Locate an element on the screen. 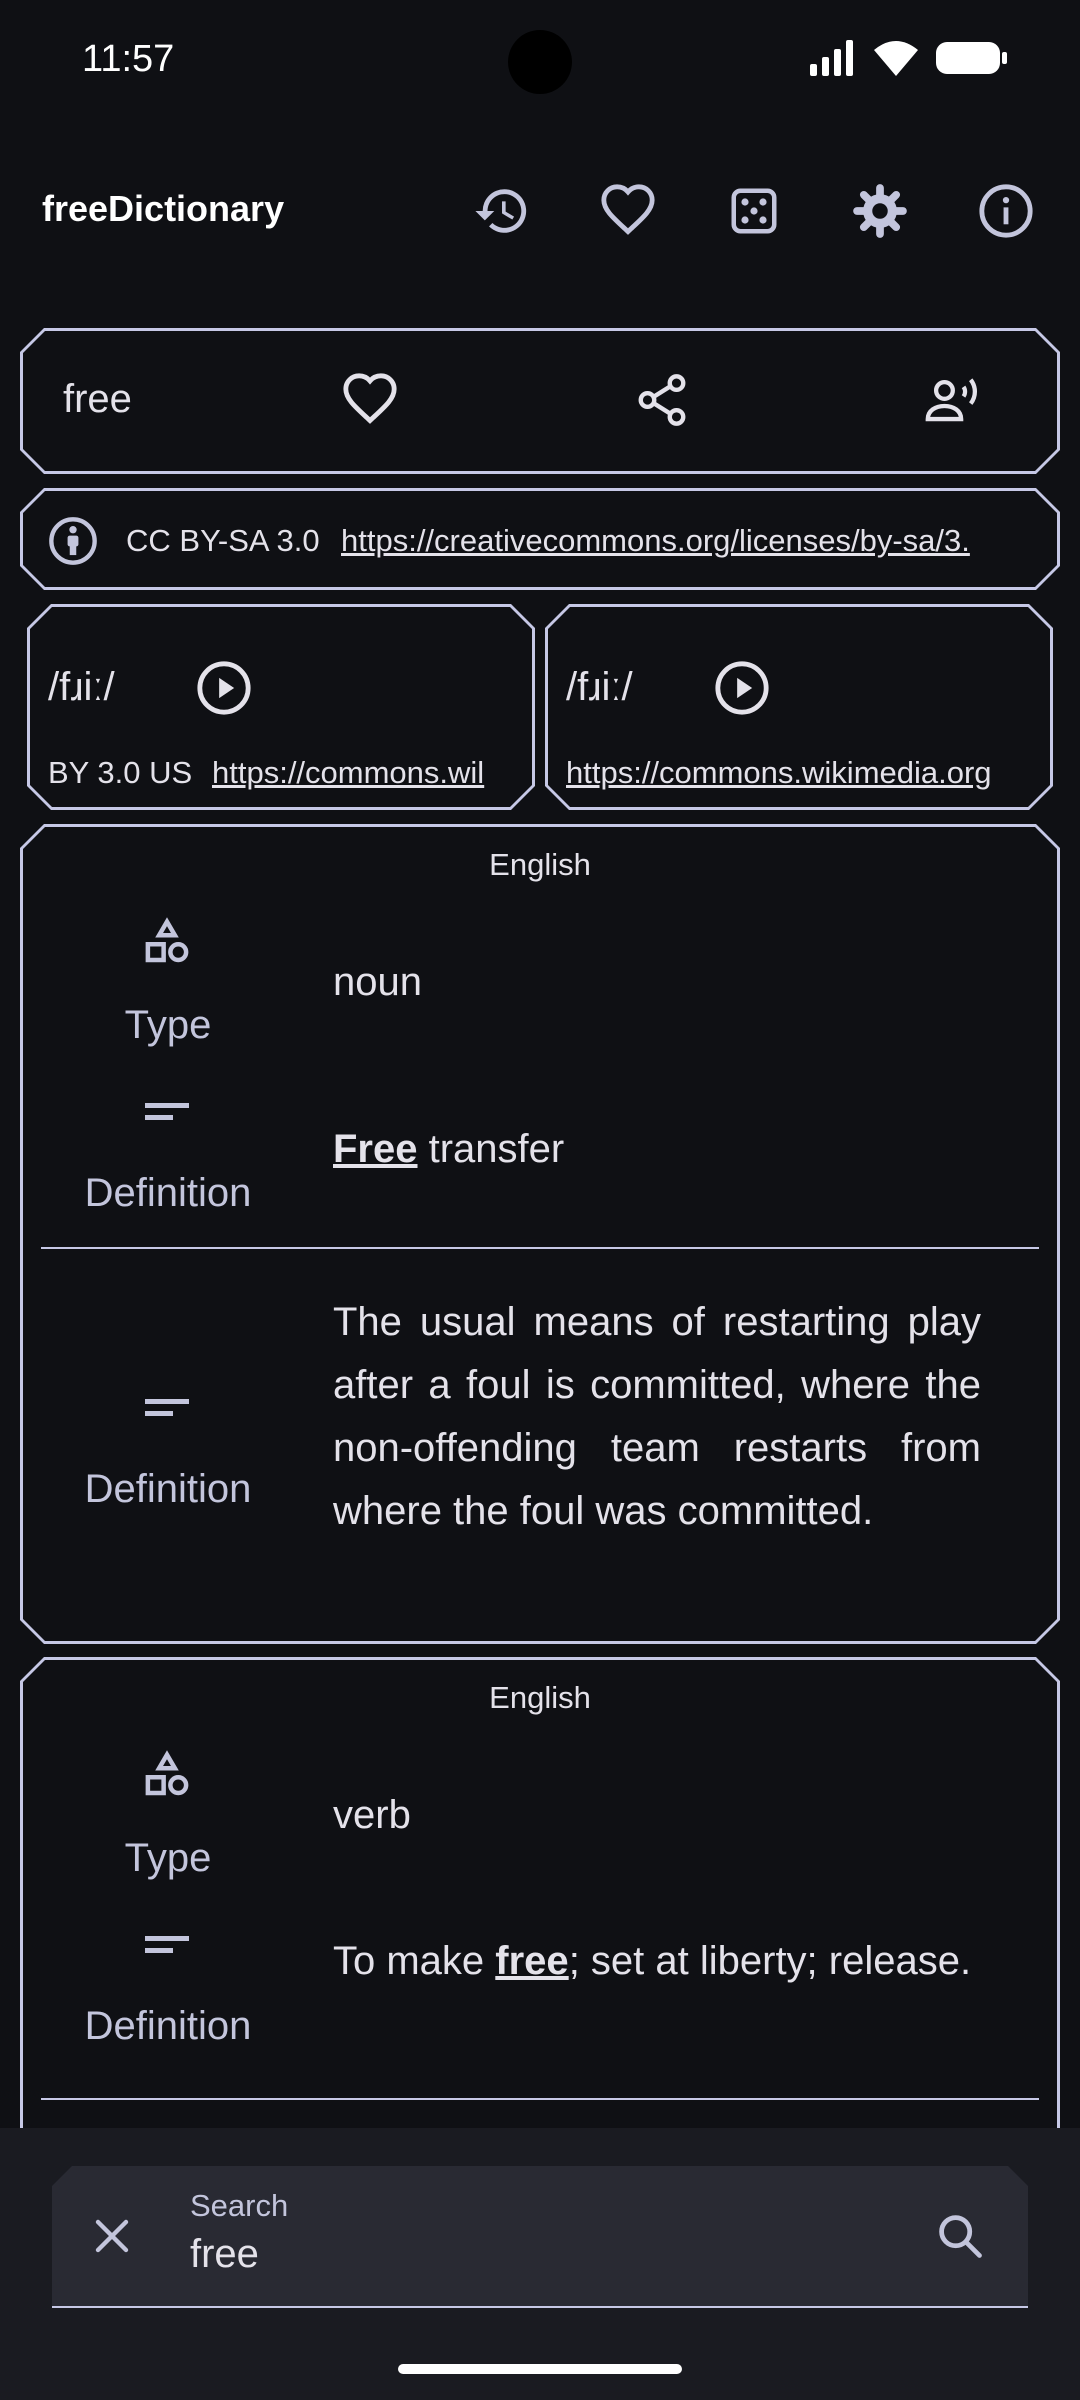  about-button is located at coordinates (1006, 211).